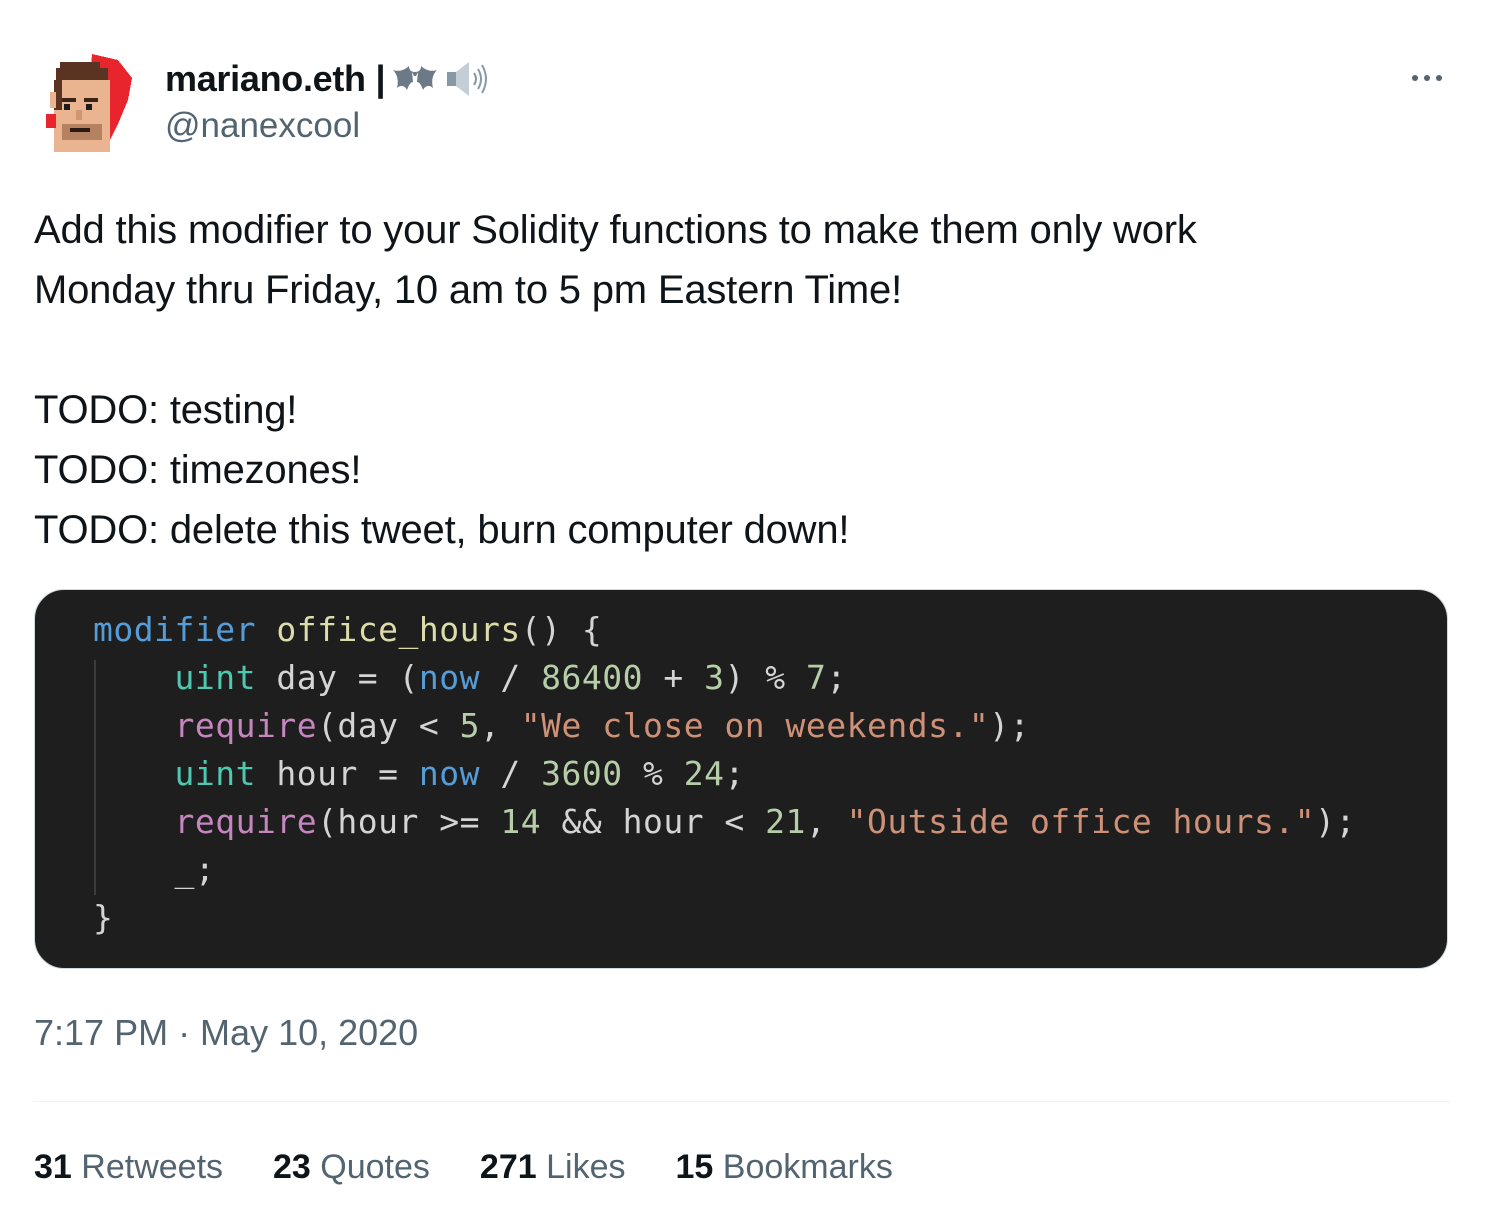 The image size is (1486, 1230). Describe the element at coordinates (262, 126) in the screenshot. I see `author-handle: @nanexcool` at that location.